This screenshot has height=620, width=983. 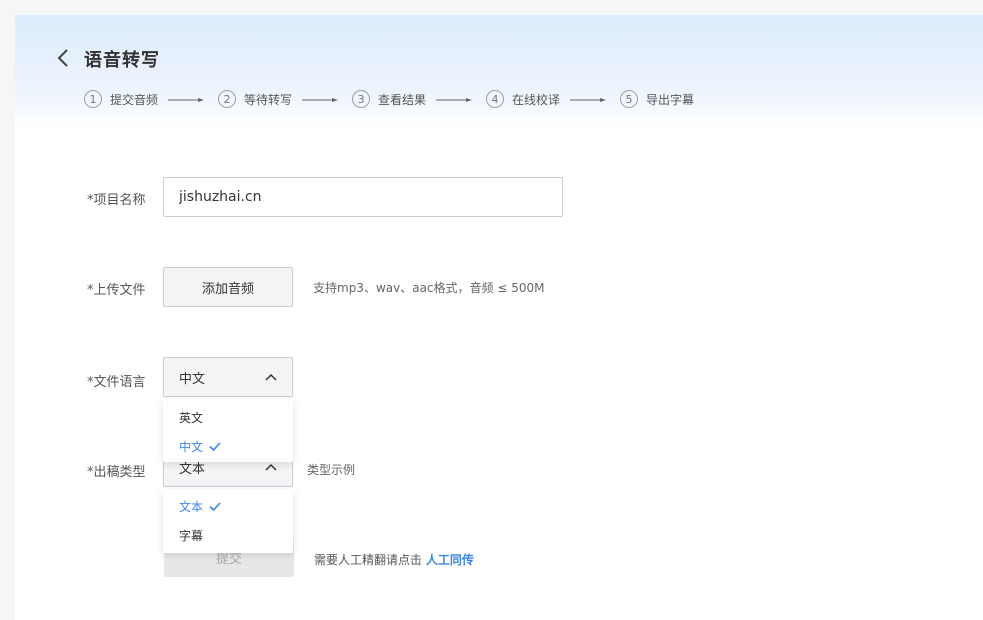 I want to click on type-example-hint: 类型示例, so click(x=331, y=470).